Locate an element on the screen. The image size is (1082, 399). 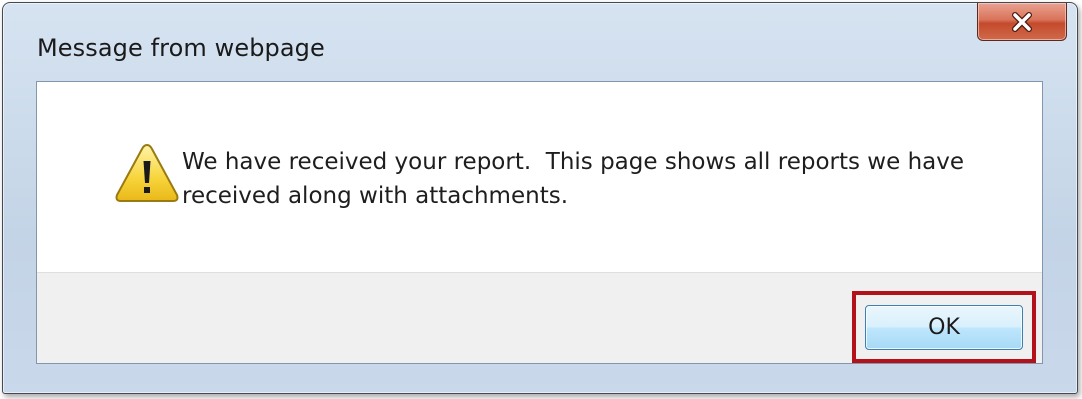
ok-highlight-box: OK is located at coordinates (944, 327).